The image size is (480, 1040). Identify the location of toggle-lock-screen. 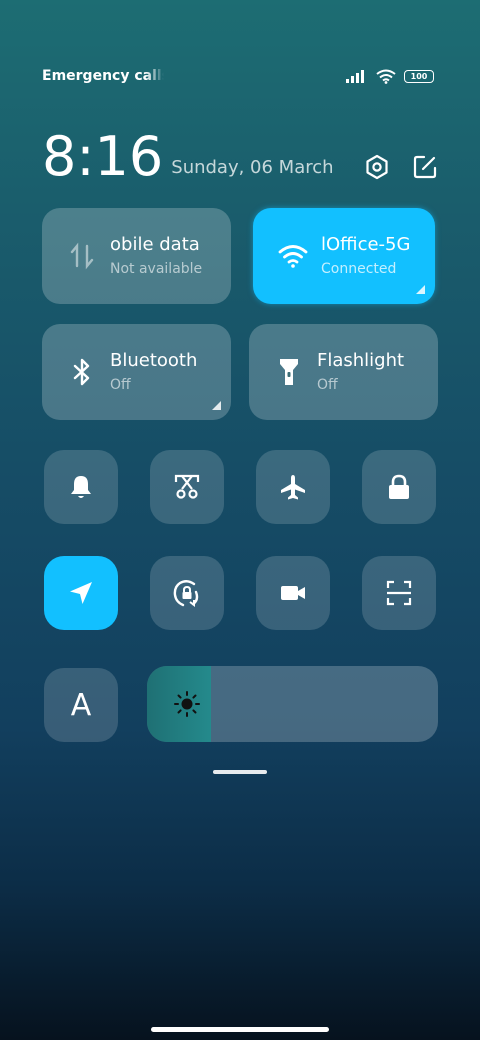
(399, 487).